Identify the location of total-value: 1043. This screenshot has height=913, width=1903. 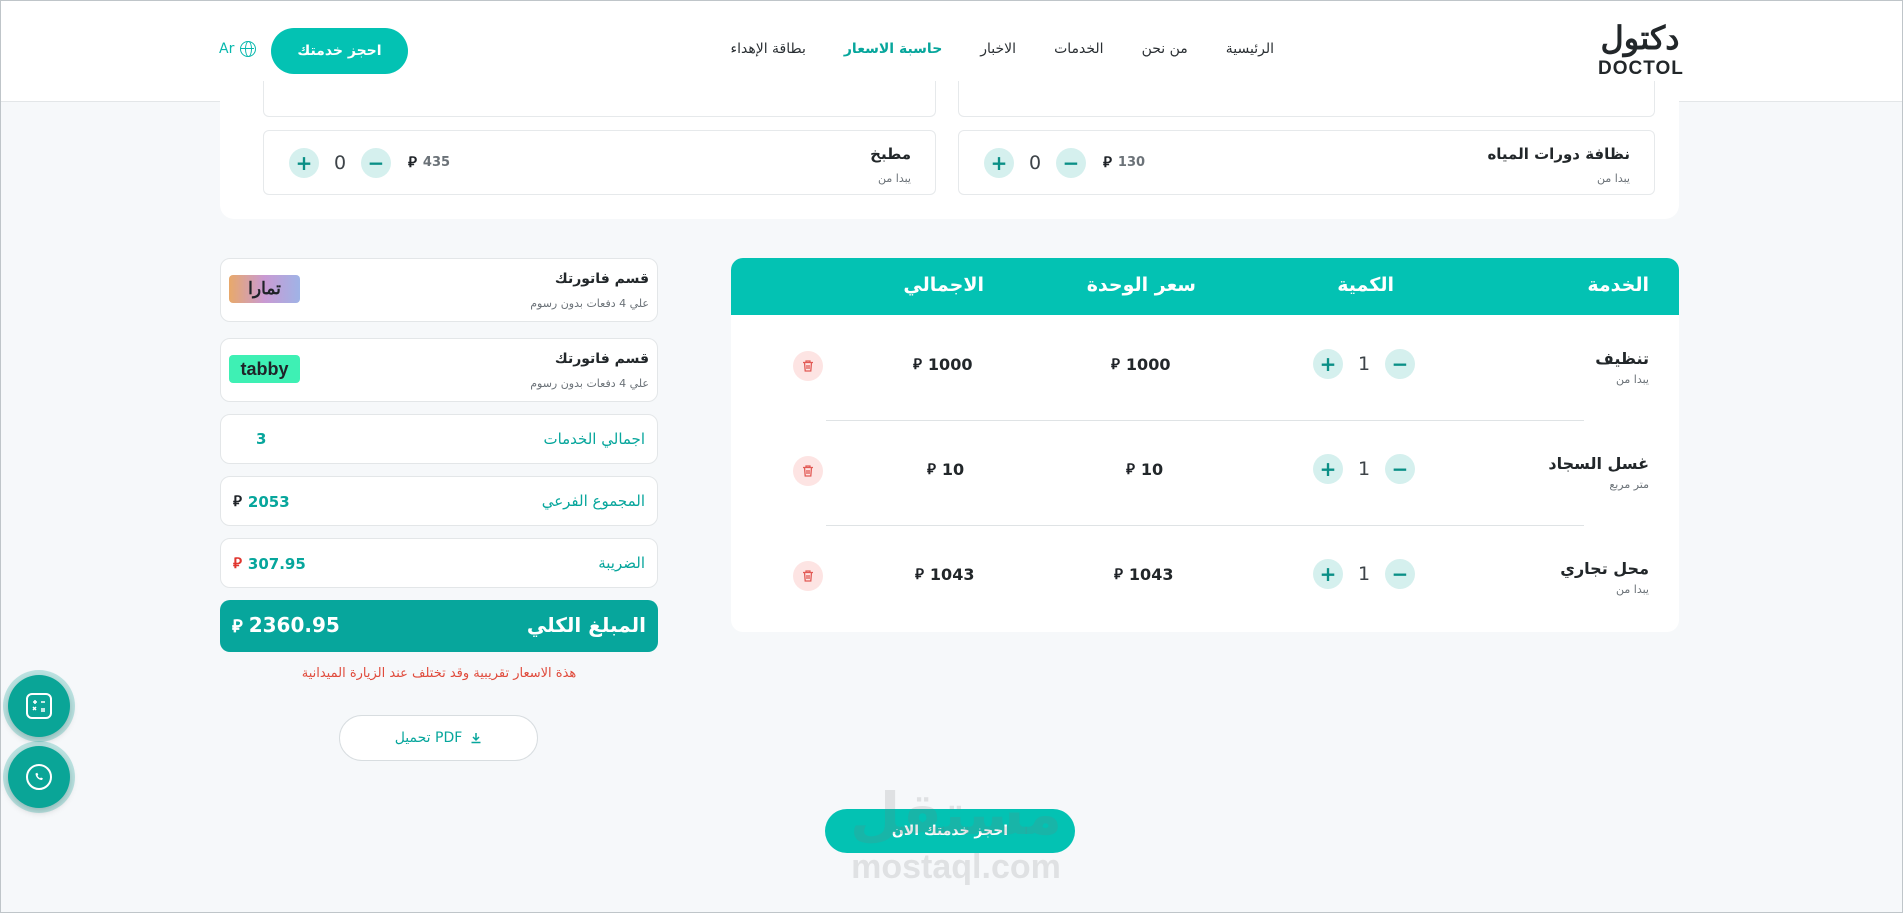
(952, 574).